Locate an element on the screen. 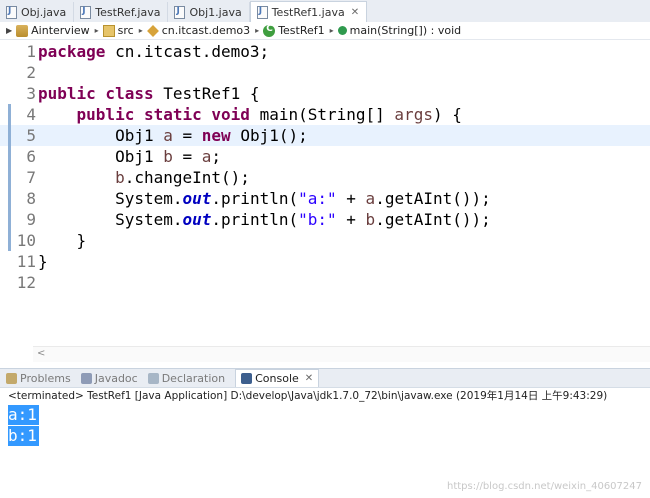  javadoc-icon is located at coordinates (86, 378).